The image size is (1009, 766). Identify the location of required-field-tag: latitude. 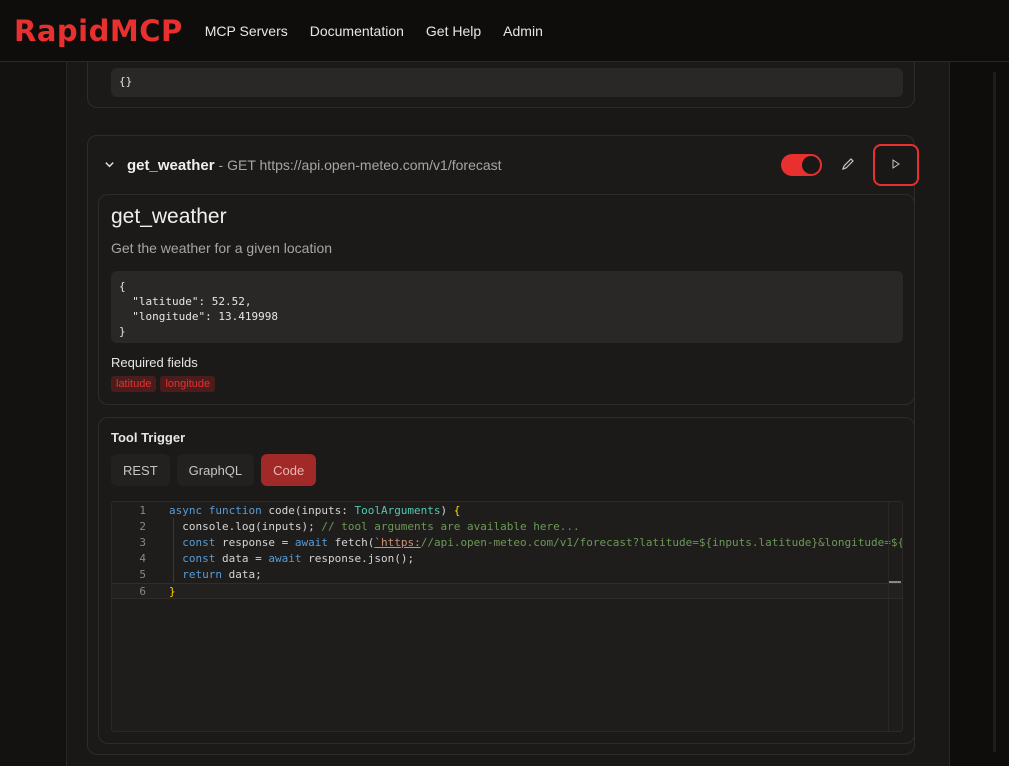
(134, 384).